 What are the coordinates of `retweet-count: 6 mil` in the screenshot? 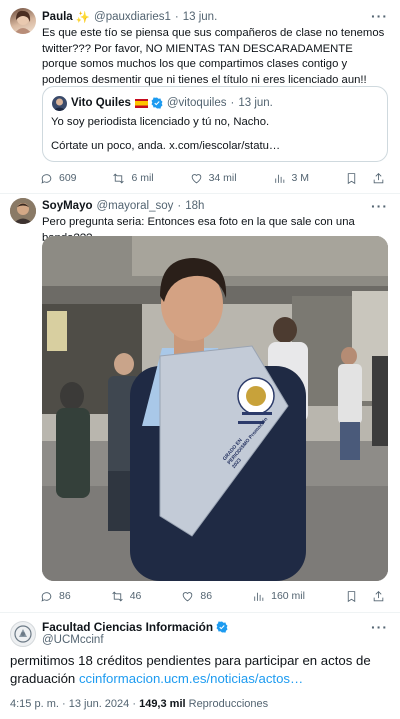 It's located at (142, 178).